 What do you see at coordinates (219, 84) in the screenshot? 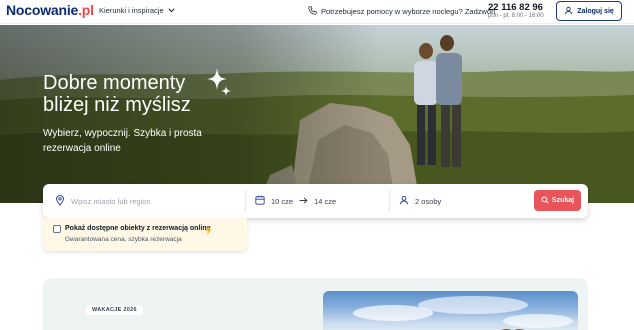
I see `sparkle-icon` at bounding box center [219, 84].